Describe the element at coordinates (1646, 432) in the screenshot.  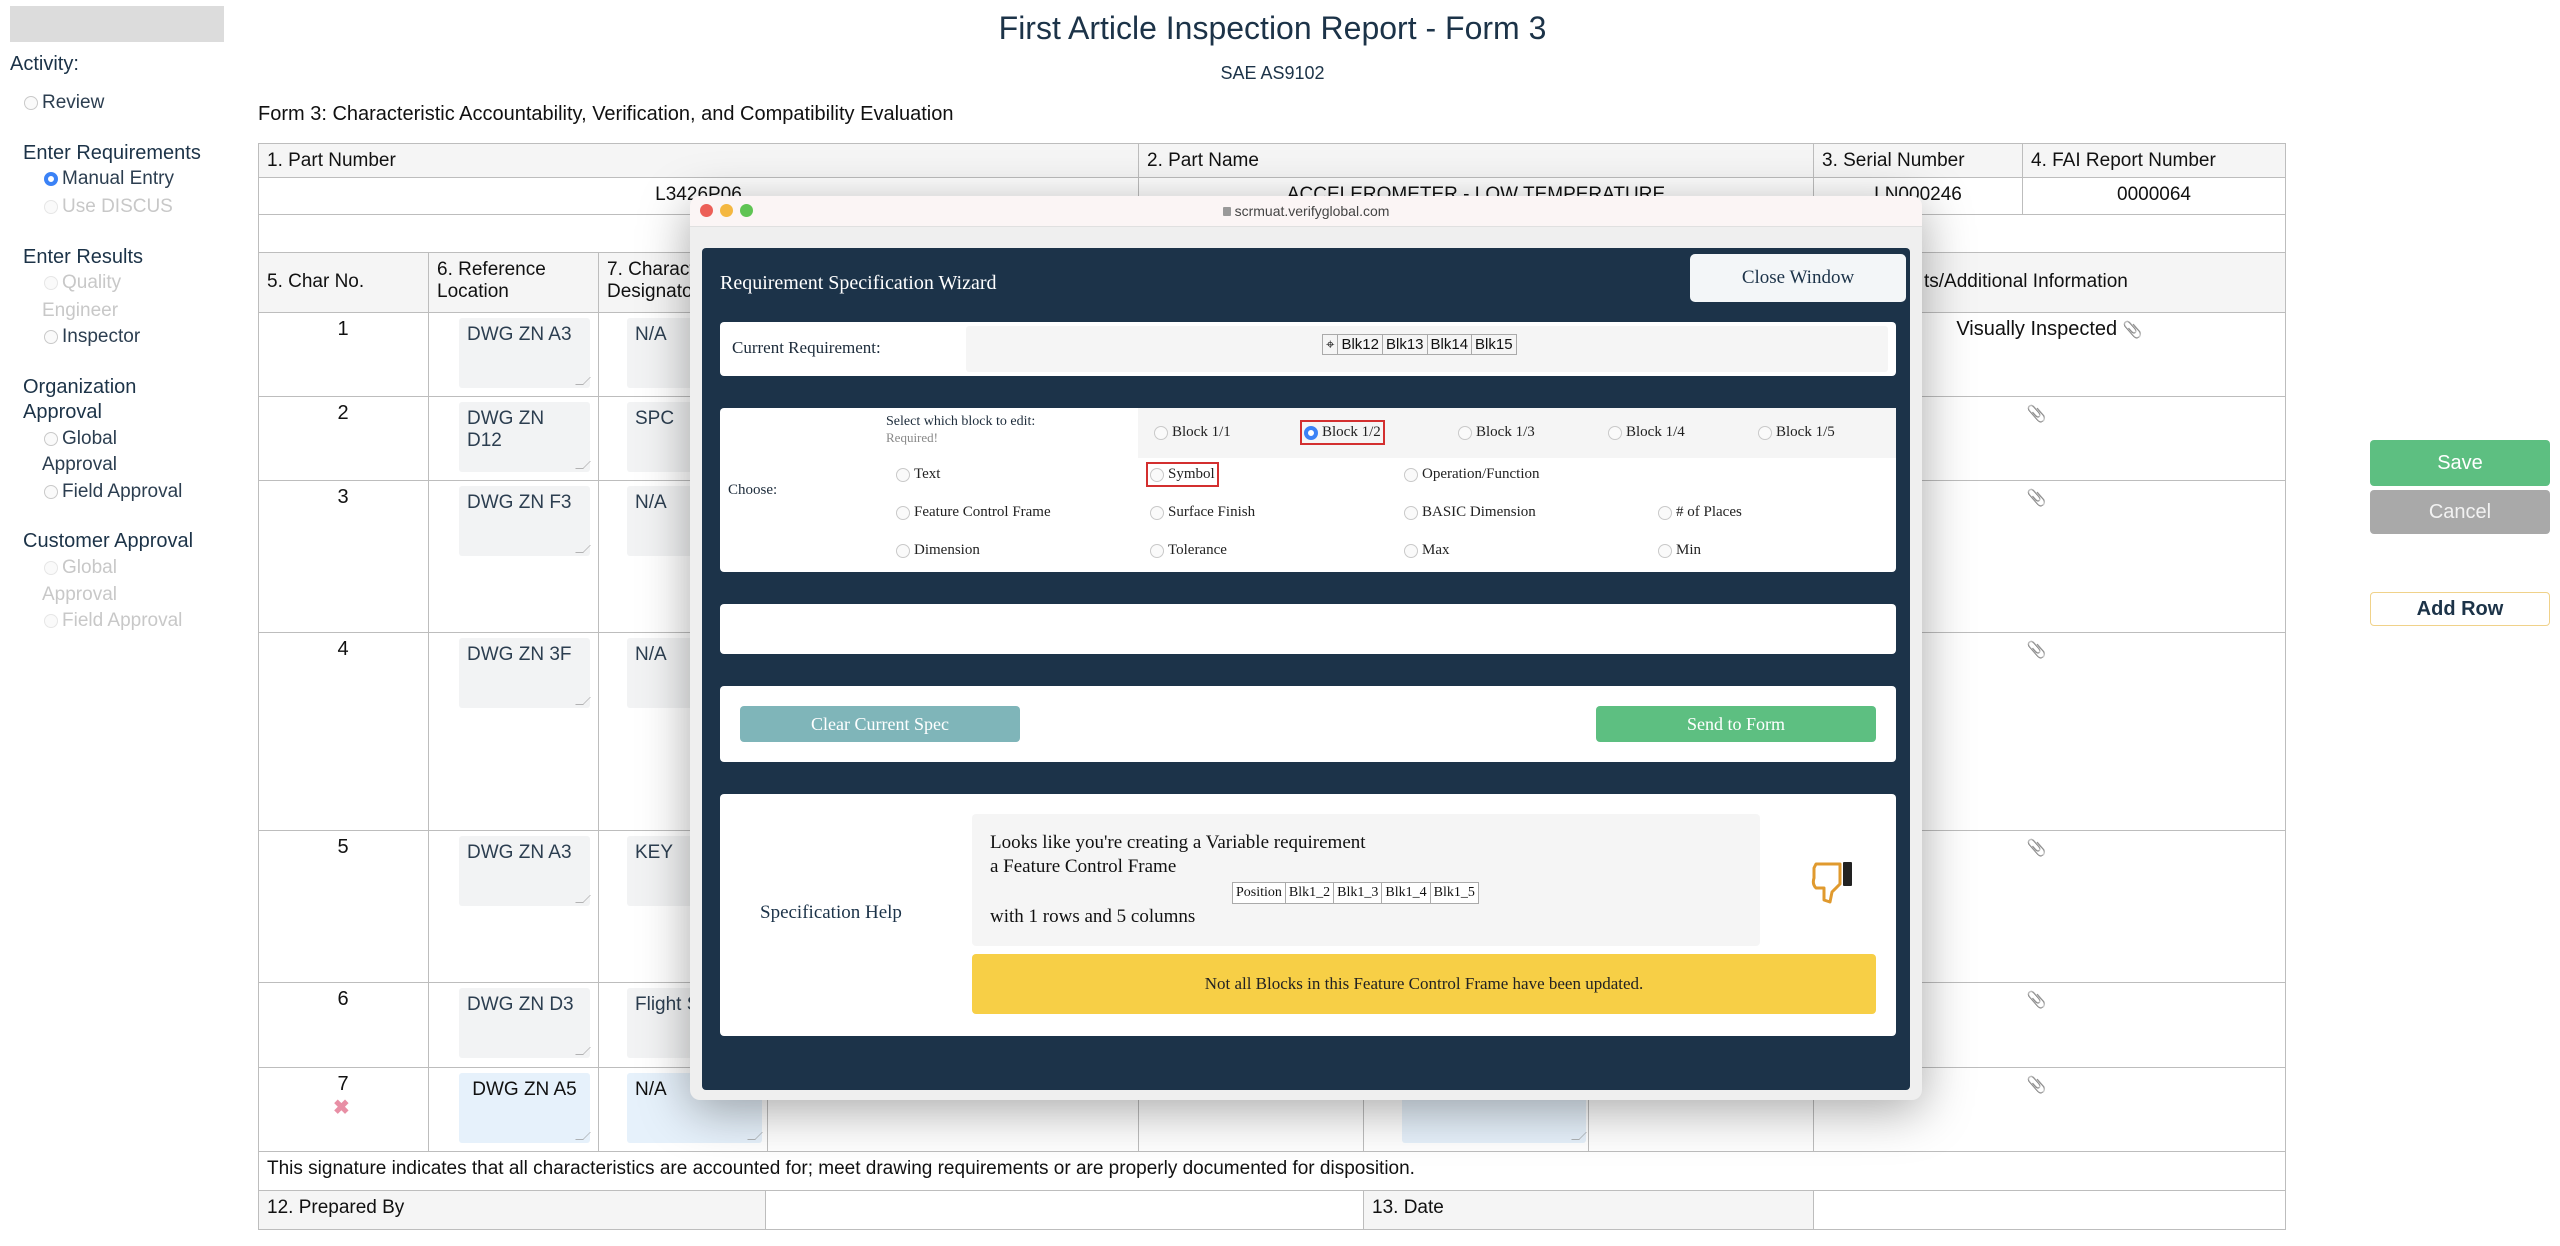
I see `block-radio-4: Block 1/4` at that location.